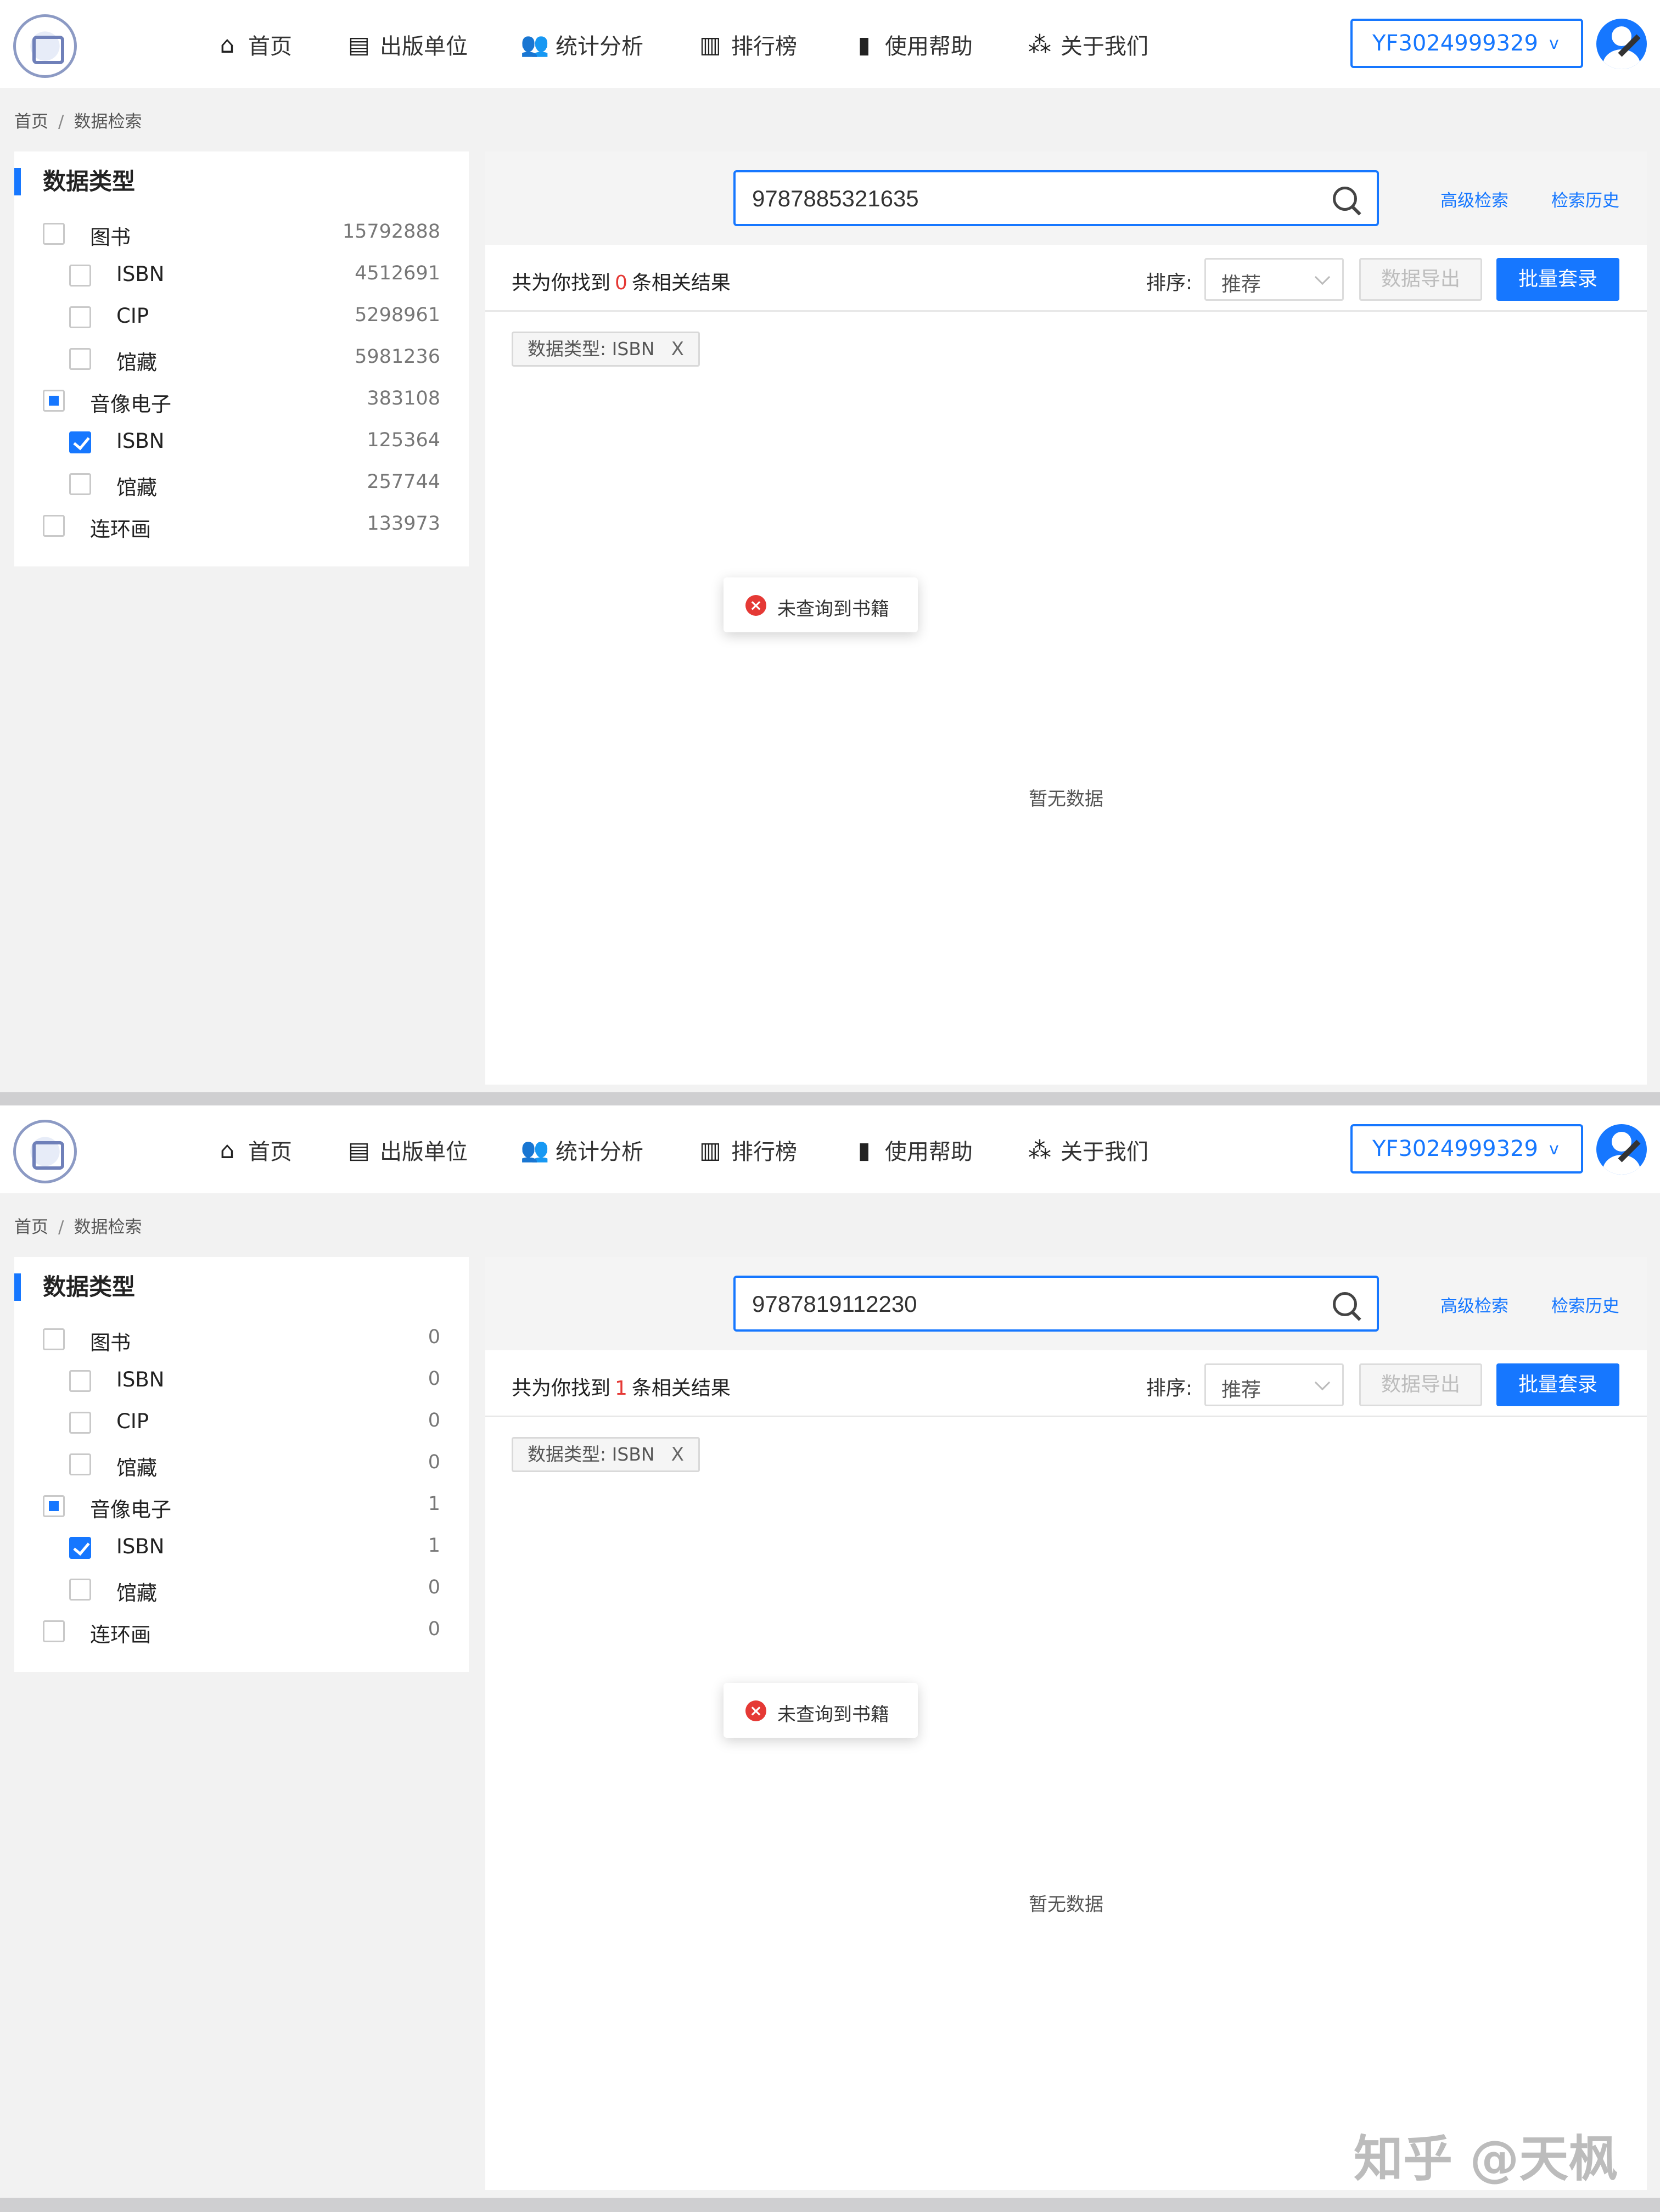 This screenshot has width=1660, height=2212. I want to click on tree-item-books-holdings: 馆藏 0, so click(241, 1463).